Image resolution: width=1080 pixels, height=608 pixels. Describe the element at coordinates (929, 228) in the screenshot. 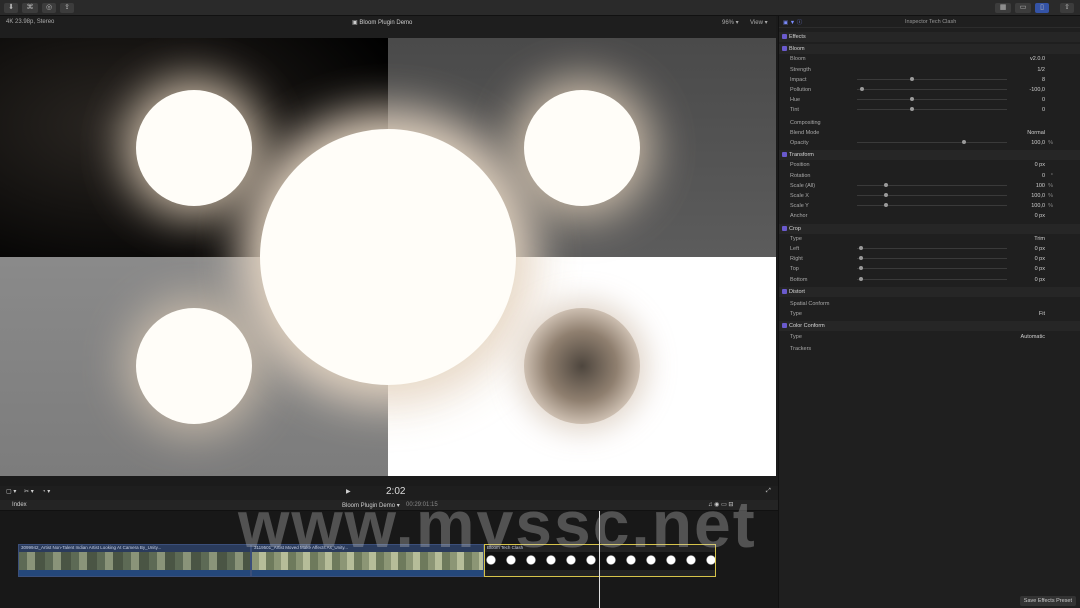

I see `inspector-row-crop: Crop` at that location.